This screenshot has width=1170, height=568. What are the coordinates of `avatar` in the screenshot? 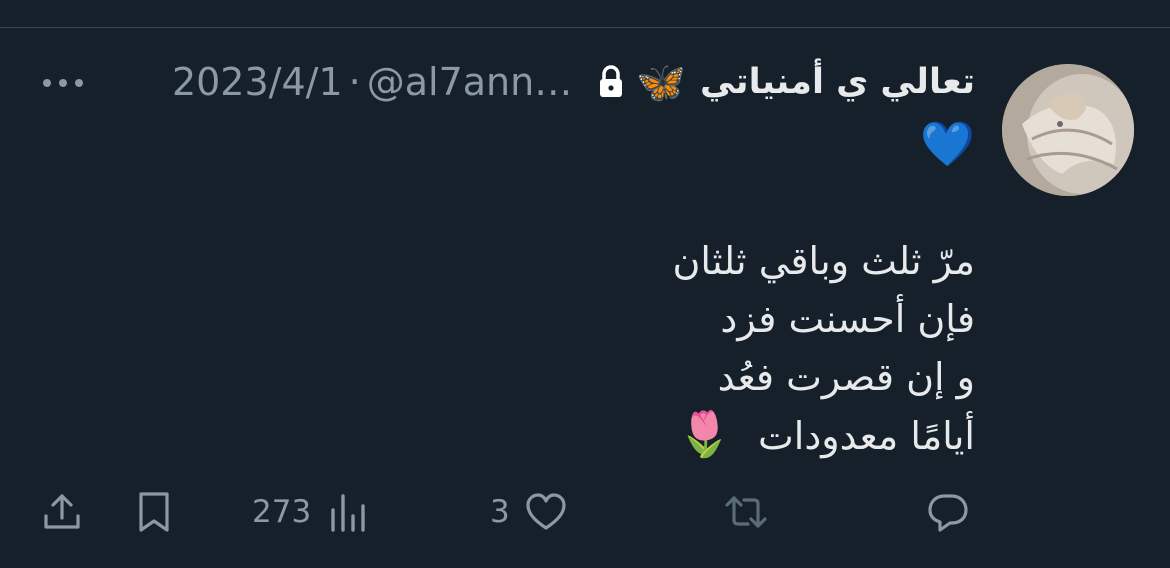 It's located at (1068, 130).